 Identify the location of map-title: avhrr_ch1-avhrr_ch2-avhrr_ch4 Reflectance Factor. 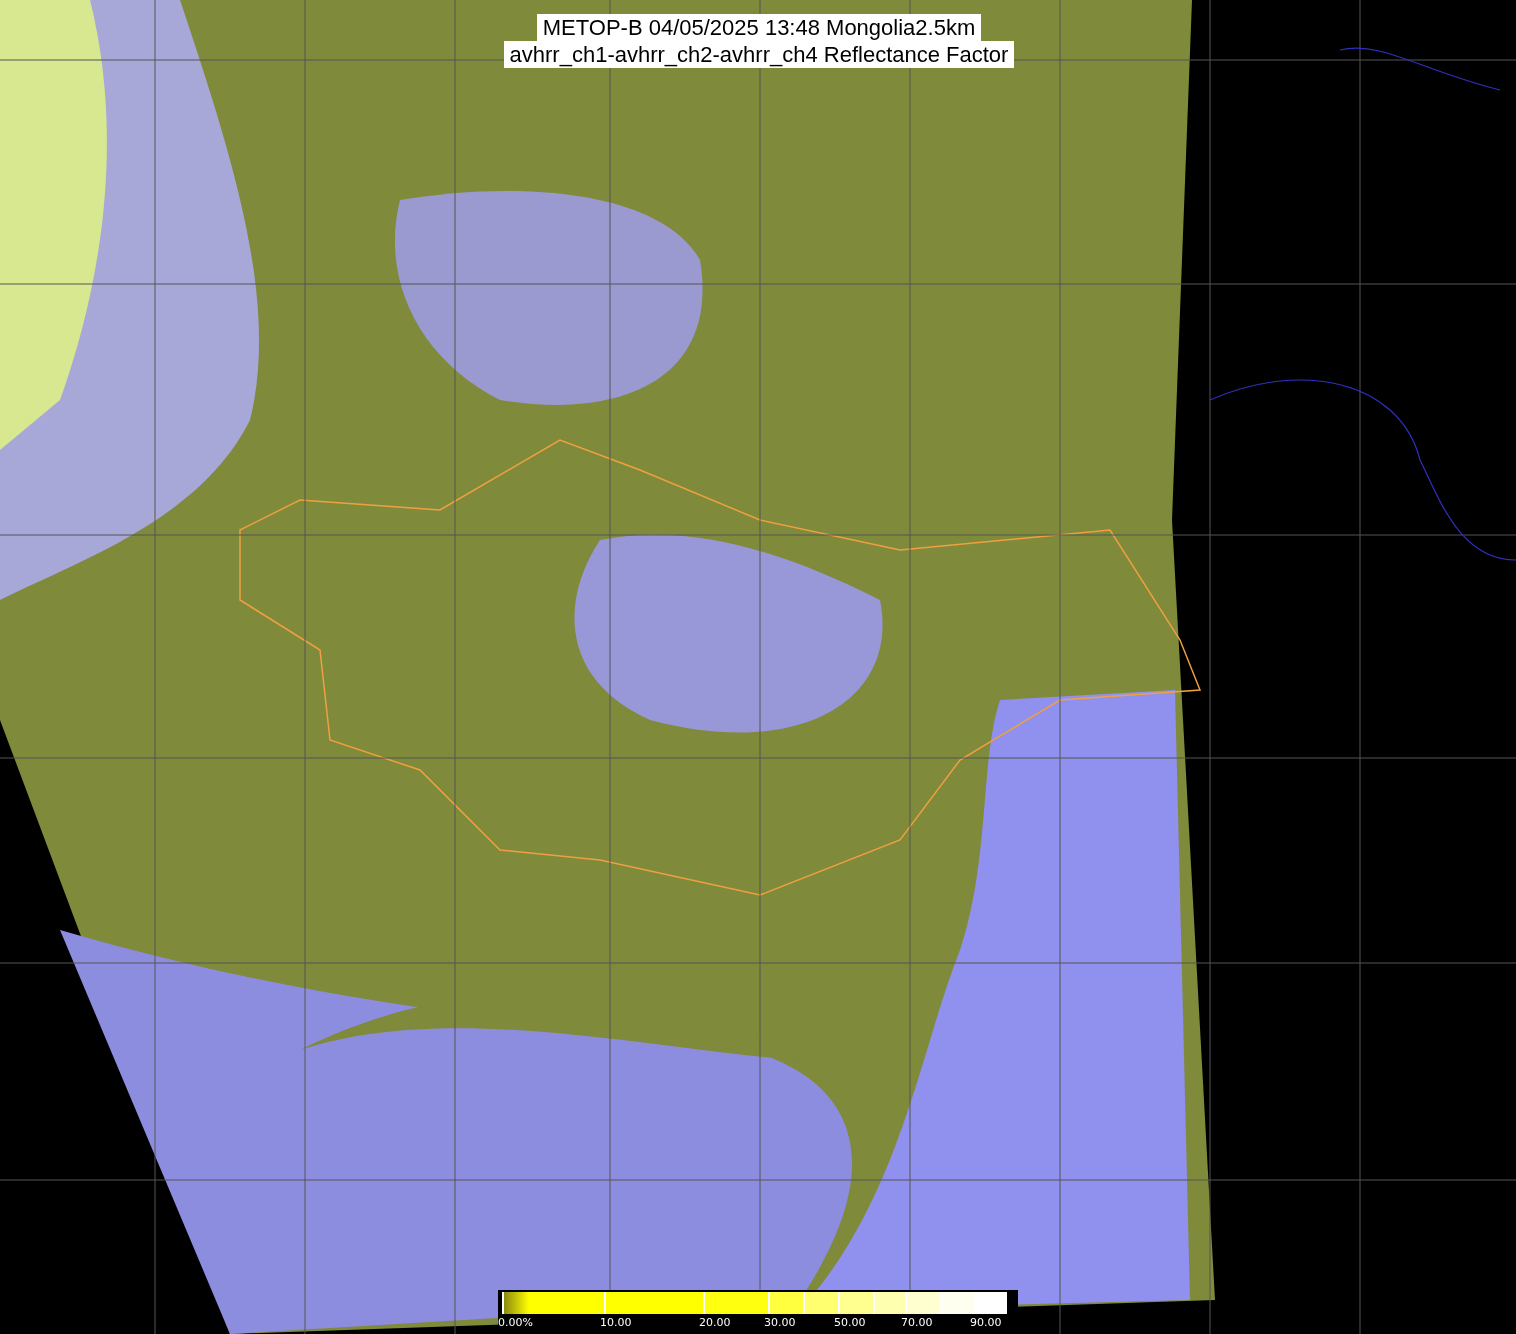
(759, 54).